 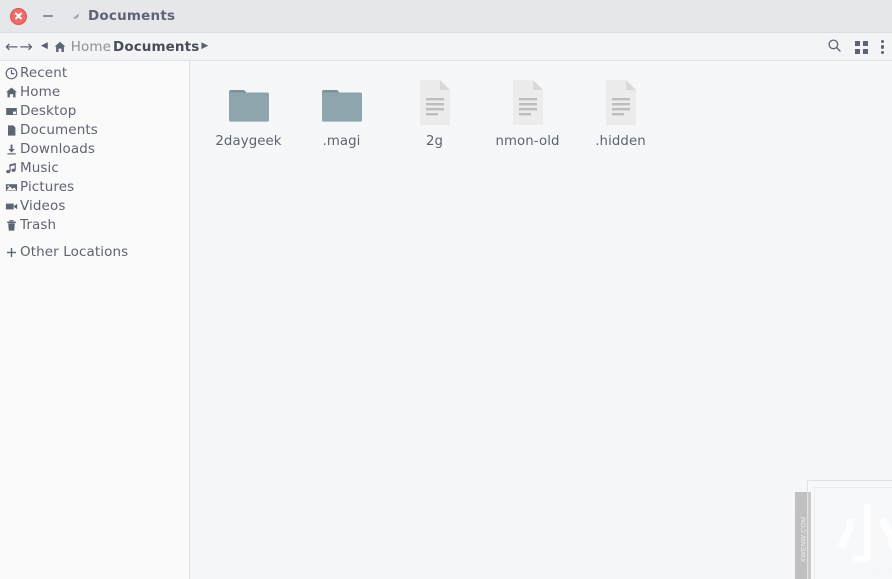 What do you see at coordinates (156, 47) in the screenshot?
I see `breadcrumb-item-documents: Documents` at bounding box center [156, 47].